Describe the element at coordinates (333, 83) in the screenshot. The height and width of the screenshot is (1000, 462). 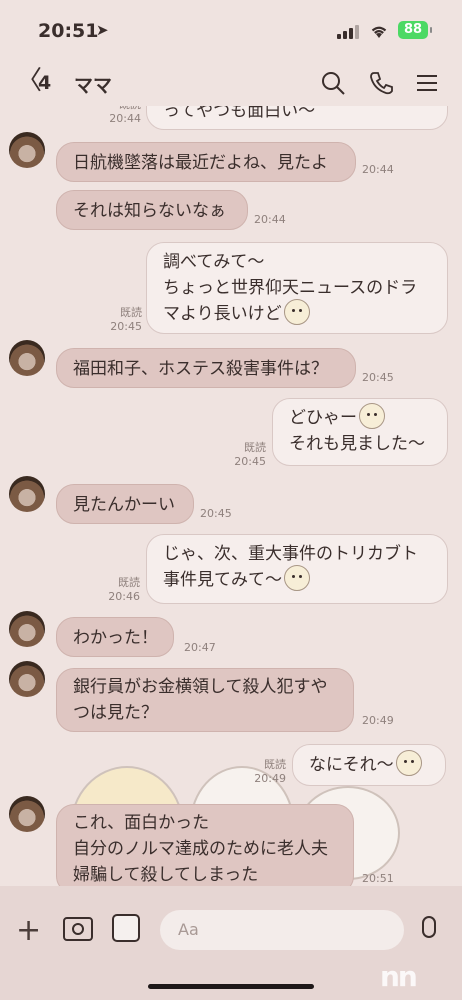
I see `search-icon` at that location.